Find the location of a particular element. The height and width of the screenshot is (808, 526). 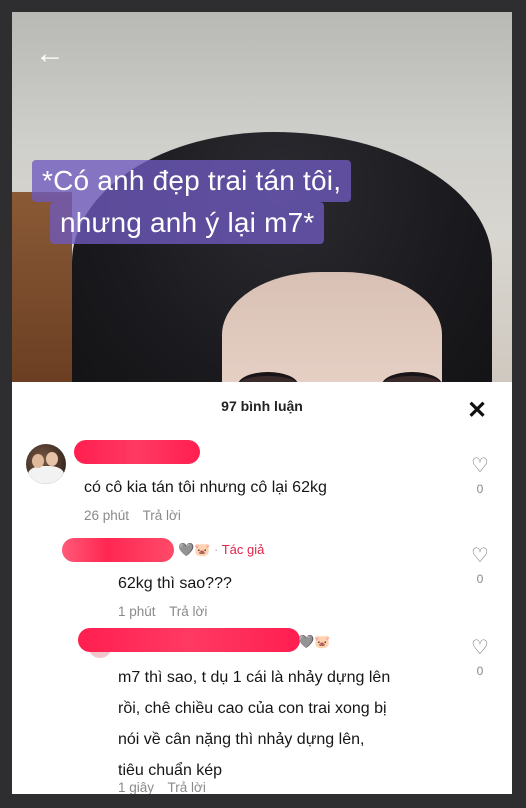

comment-meta: 1 phút Trả lời is located at coordinates (167, 611).